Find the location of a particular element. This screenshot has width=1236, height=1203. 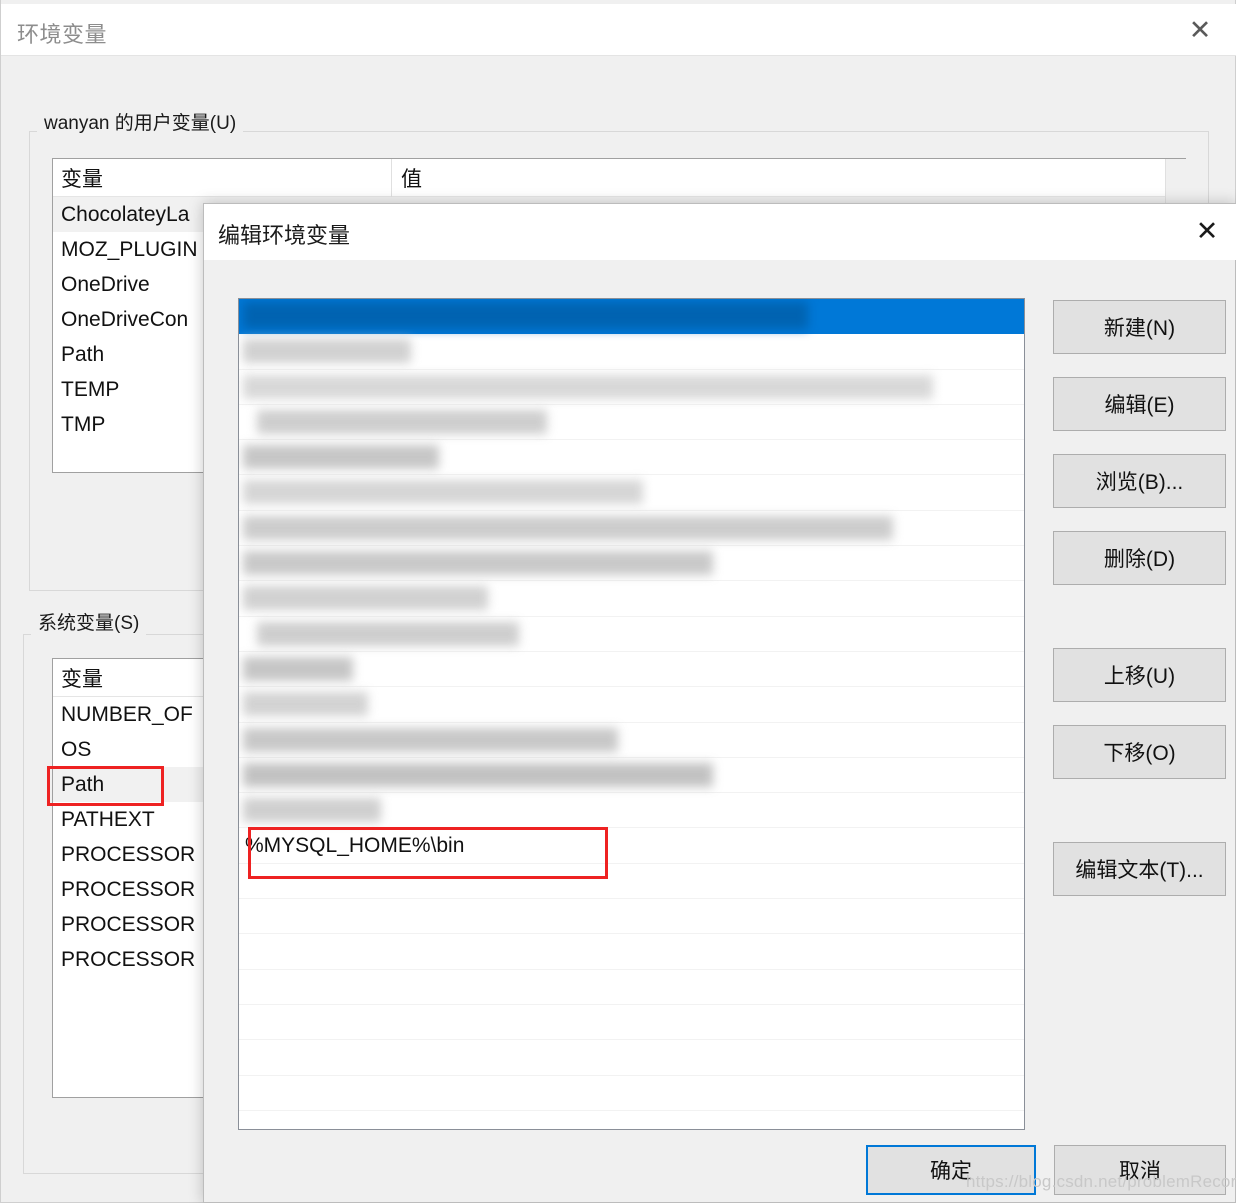

list-item: %MYSQL_HOME%\bin is located at coordinates (631, 846).